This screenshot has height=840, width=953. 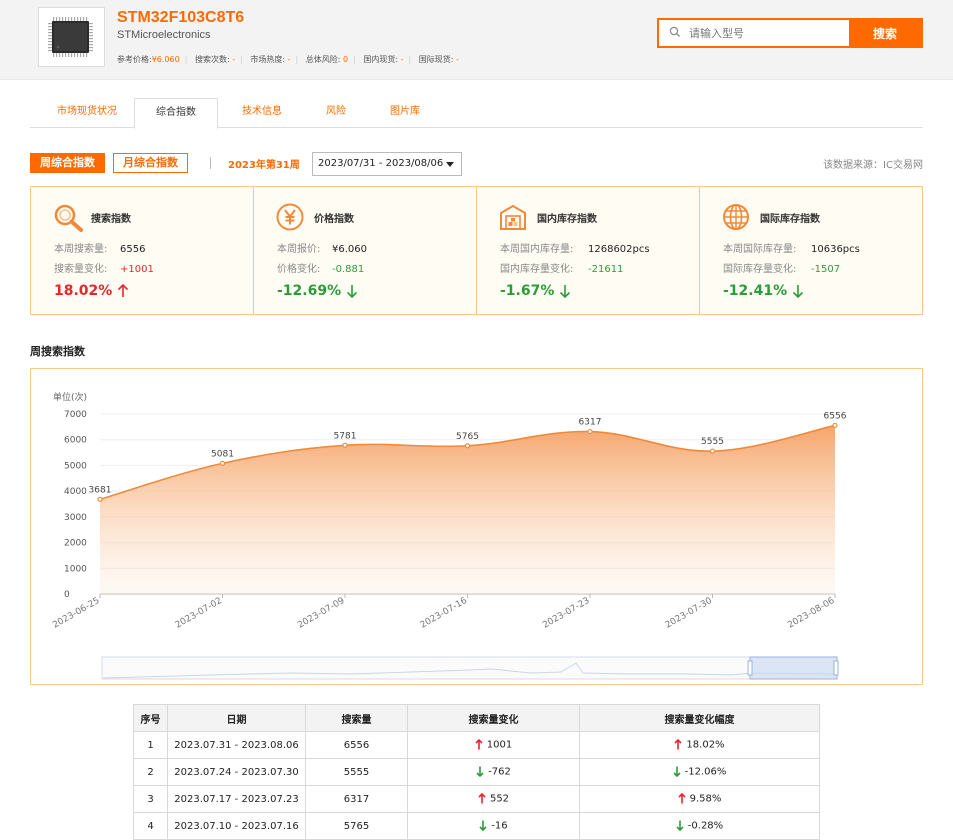 What do you see at coordinates (790, 219) in the screenshot?
I see `card-title: 国际库存指数` at bounding box center [790, 219].